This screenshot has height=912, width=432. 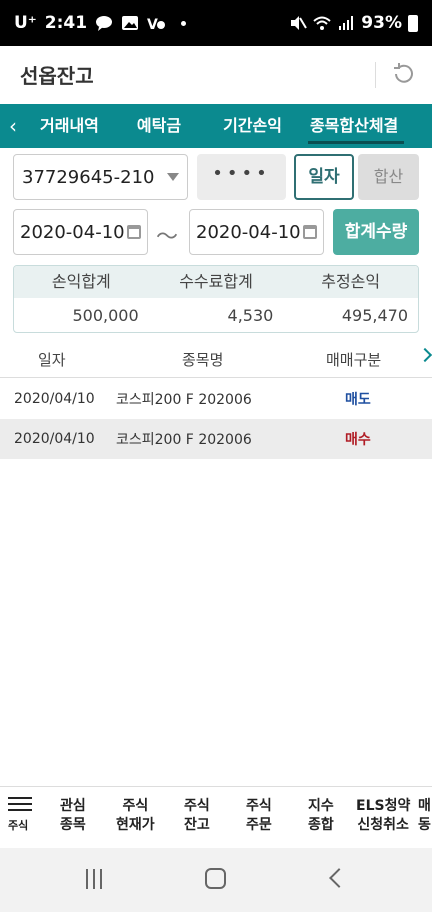 What do you see at coordinates (413, 23) in the screenshot?
I see `battery-icon` at bounding box center [413, 23].